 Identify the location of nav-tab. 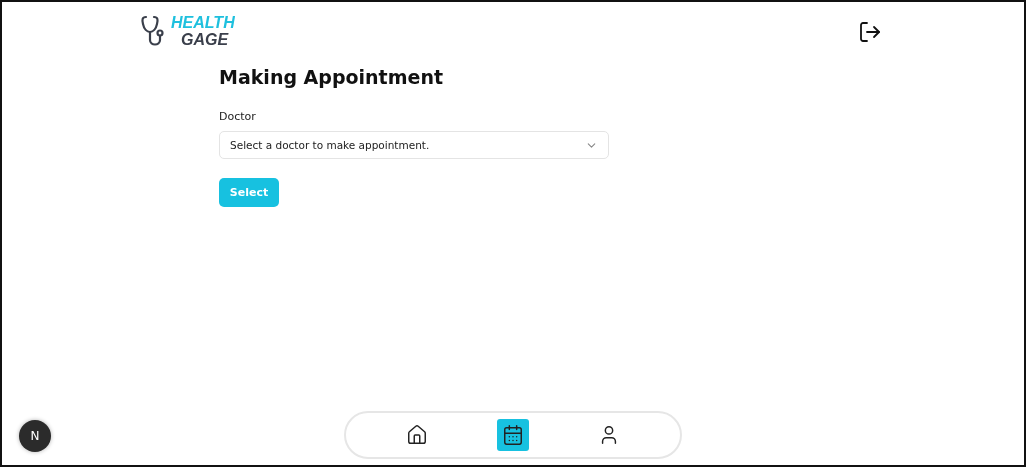
(513, 435).